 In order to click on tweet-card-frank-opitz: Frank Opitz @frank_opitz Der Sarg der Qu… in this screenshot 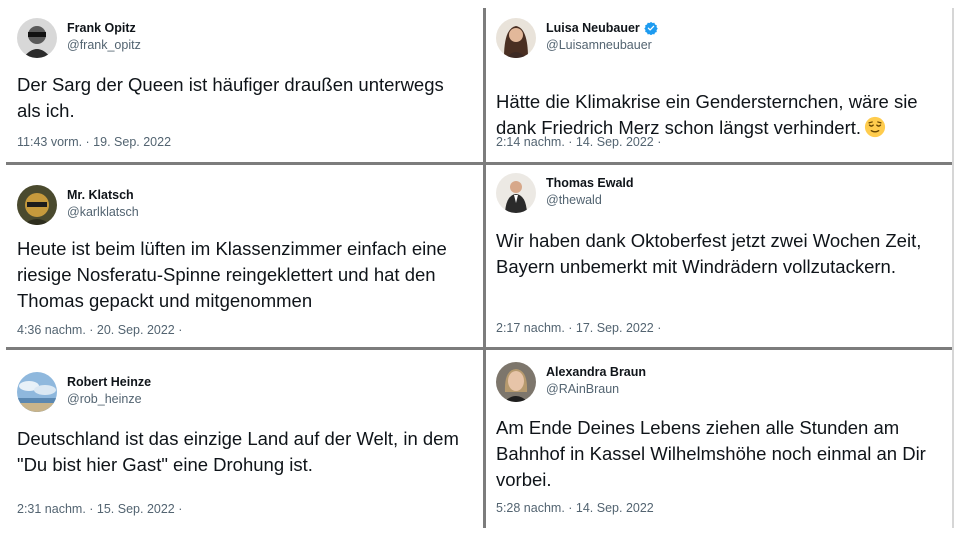, I will do `click(247, 88)`.